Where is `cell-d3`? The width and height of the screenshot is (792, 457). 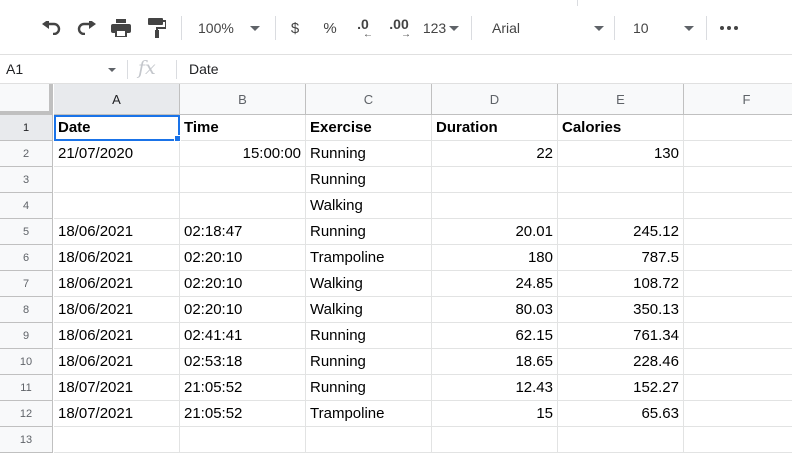 cell-d3 is located at coordinates (495, 180).